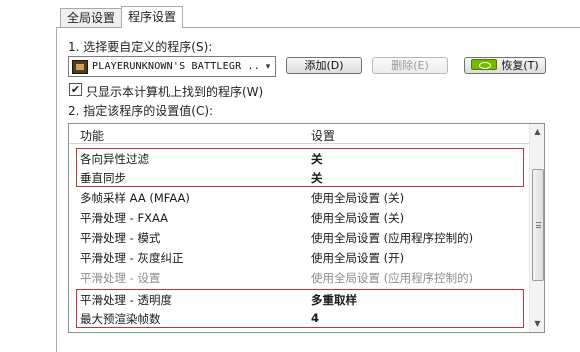  I want to click on program-select: PLAYERUNKNOWN'S BATTLEGR .. ▾, so click(172, 66).